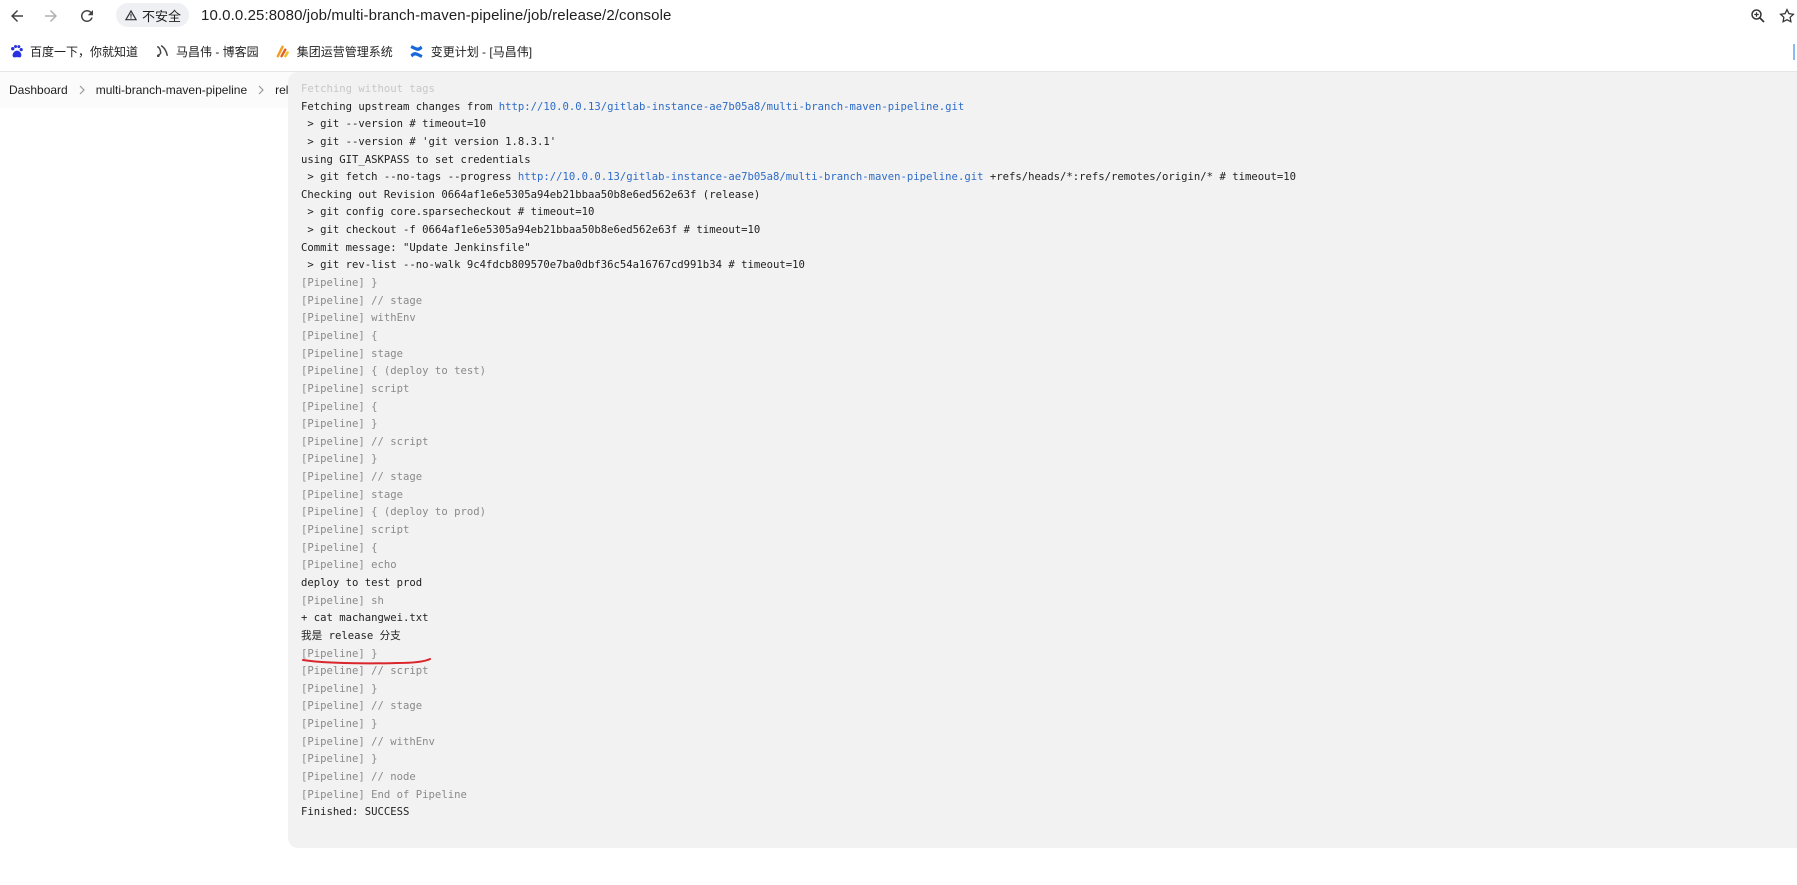 This screenshot has height=885, width=1797. Describe the element at coordinates (393, 512) in the screenshot. I see `console-text: [Pipeline] { (deploy to prod)` at that location.